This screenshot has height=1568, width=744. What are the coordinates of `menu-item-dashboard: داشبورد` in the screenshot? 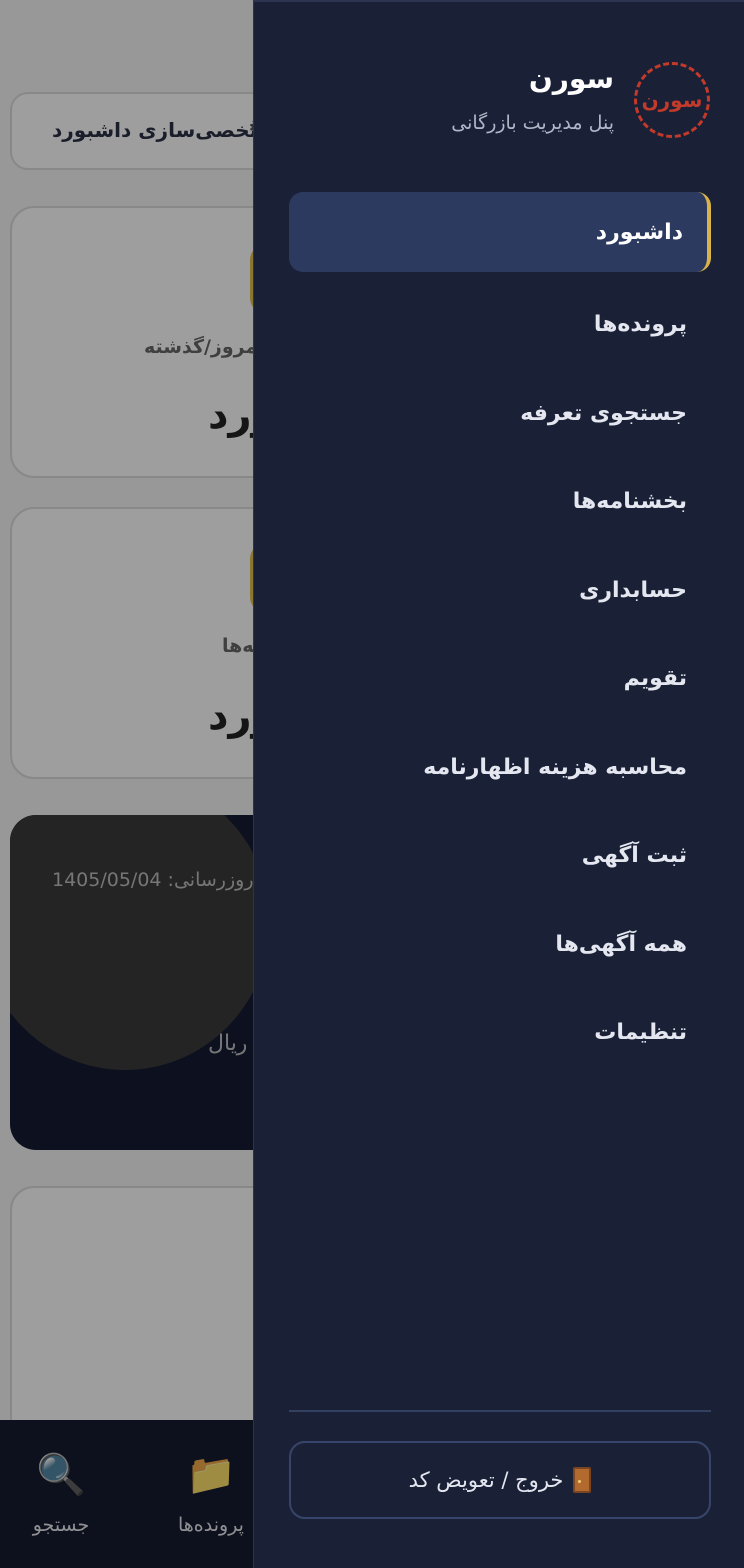 It's located at (500, 232).